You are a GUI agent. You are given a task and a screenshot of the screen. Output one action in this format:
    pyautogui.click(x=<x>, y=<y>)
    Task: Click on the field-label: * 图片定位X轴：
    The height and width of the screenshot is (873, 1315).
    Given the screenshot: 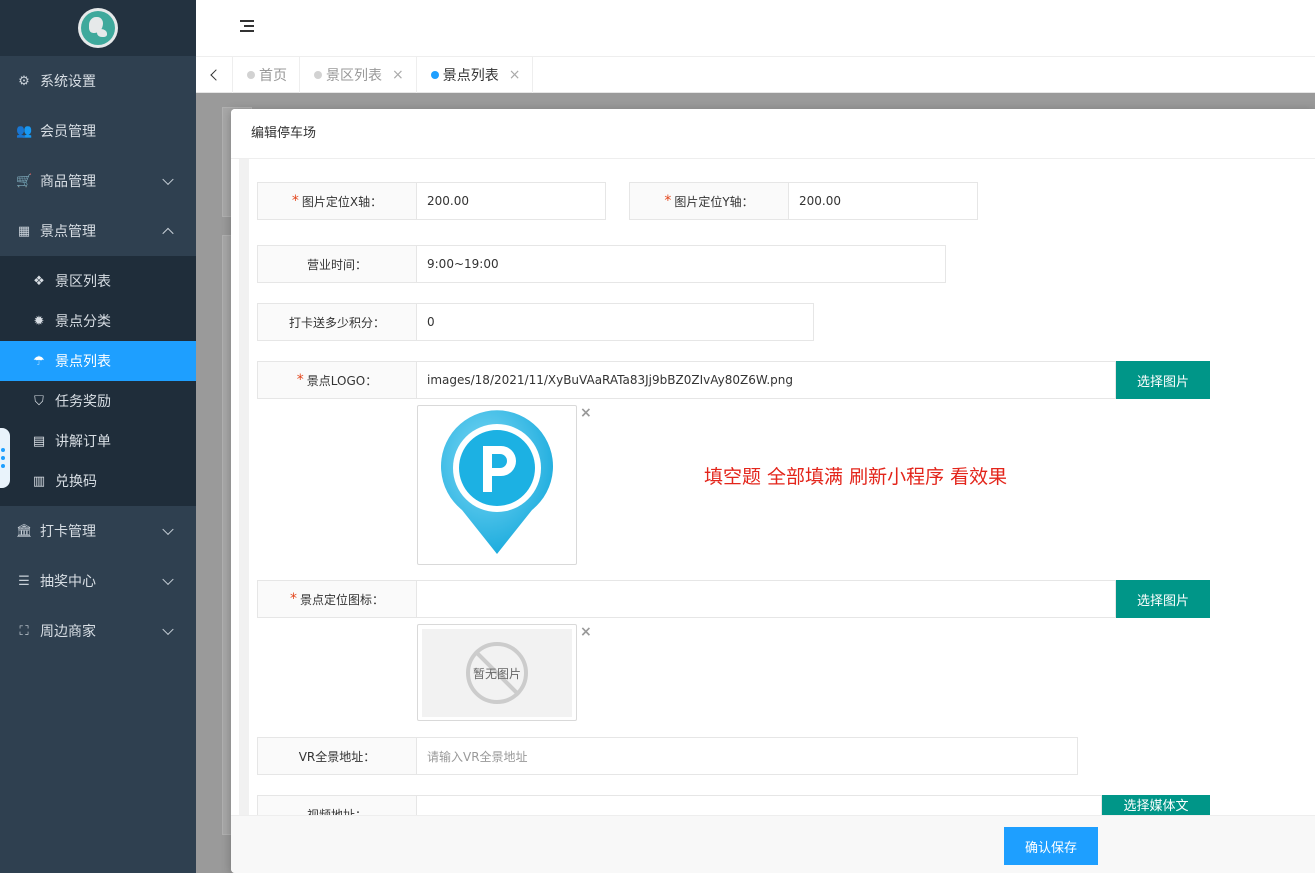 What is the action you would take?
    pyautogui.click(x=337, y=201)
    